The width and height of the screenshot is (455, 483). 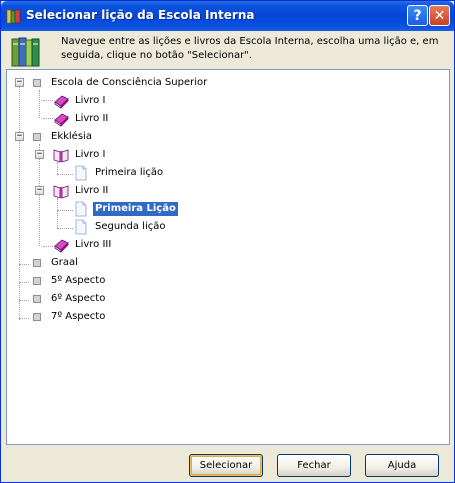 What do you see at coordinates (78, 280) in the screenshot?
I see `tree-node-label: 5º Aspecto` at bounding box center [78, 280].